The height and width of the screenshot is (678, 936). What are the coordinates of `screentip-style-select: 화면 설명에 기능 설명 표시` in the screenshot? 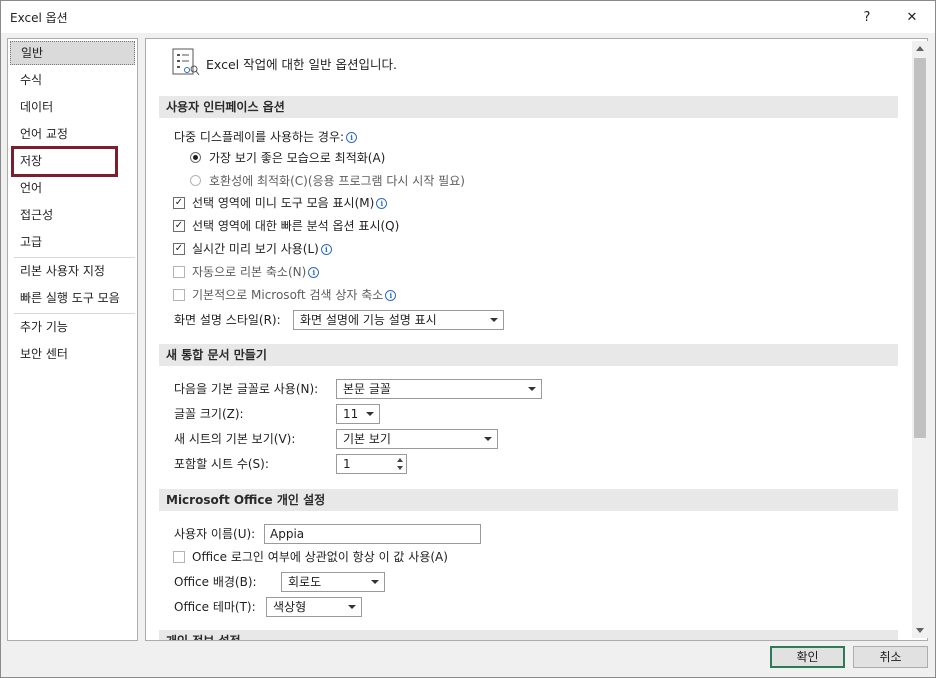 It's located at (398, 320).